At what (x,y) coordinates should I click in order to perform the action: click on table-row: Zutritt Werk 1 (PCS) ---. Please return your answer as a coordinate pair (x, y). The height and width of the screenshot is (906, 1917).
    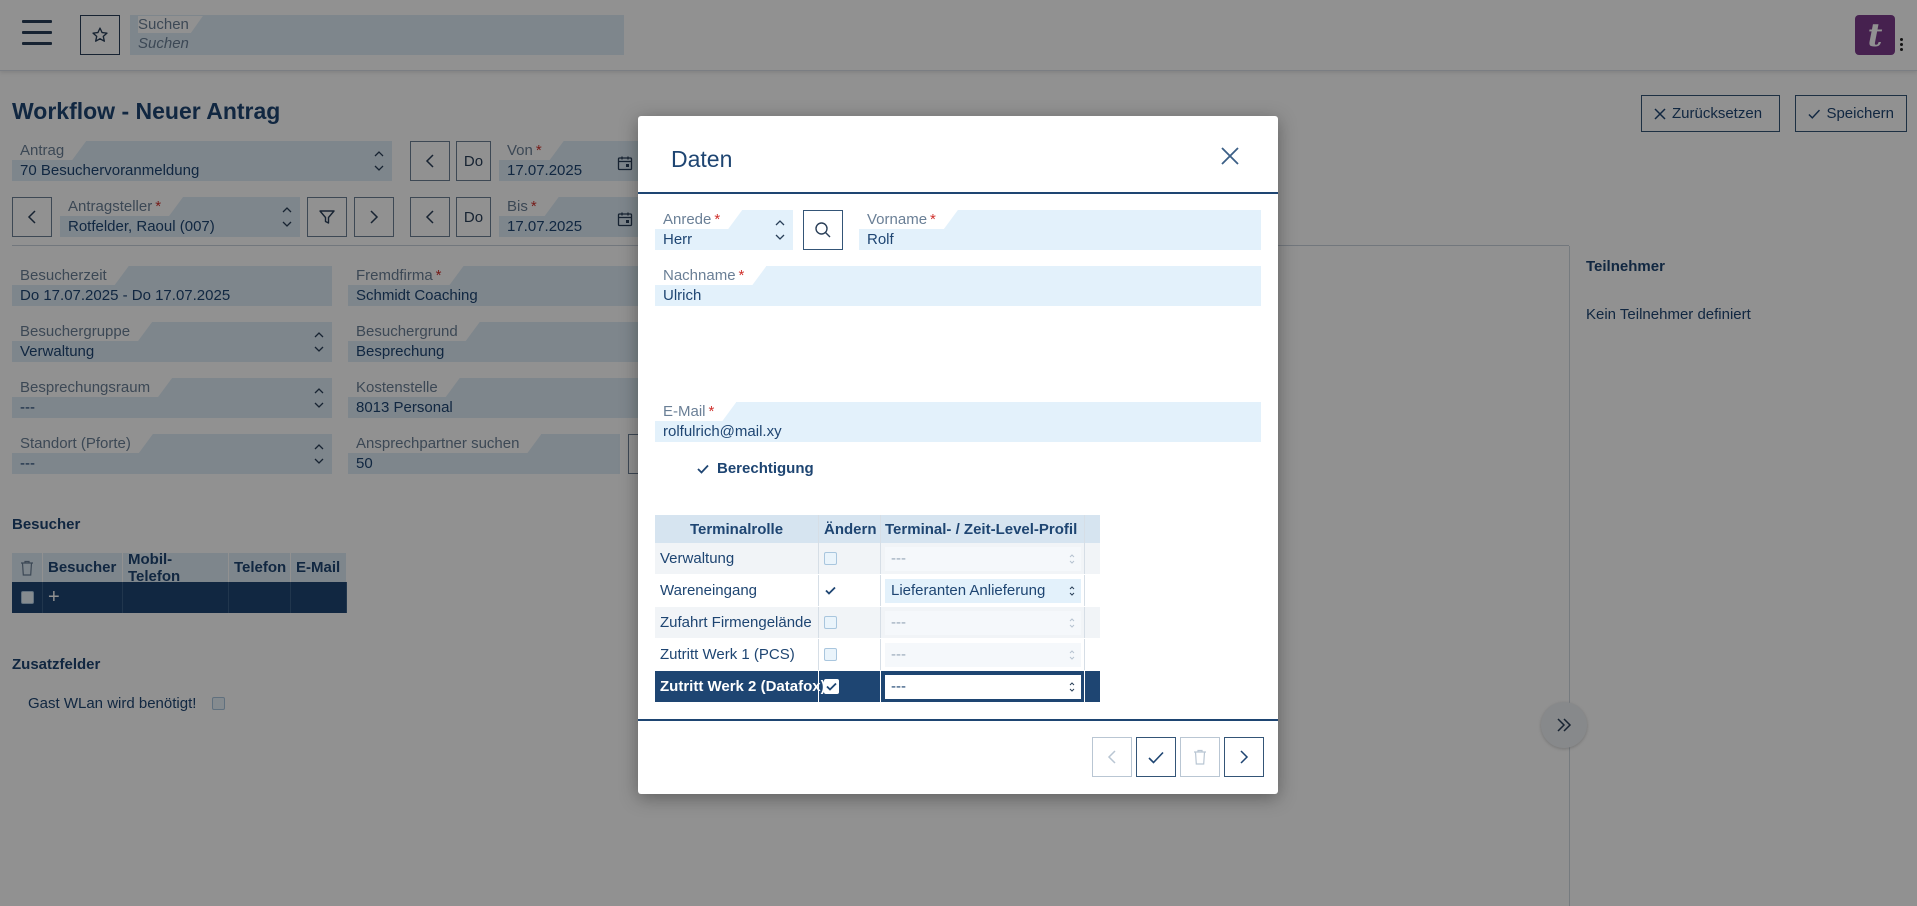
    Looking at the image, I should click on (877, 655).